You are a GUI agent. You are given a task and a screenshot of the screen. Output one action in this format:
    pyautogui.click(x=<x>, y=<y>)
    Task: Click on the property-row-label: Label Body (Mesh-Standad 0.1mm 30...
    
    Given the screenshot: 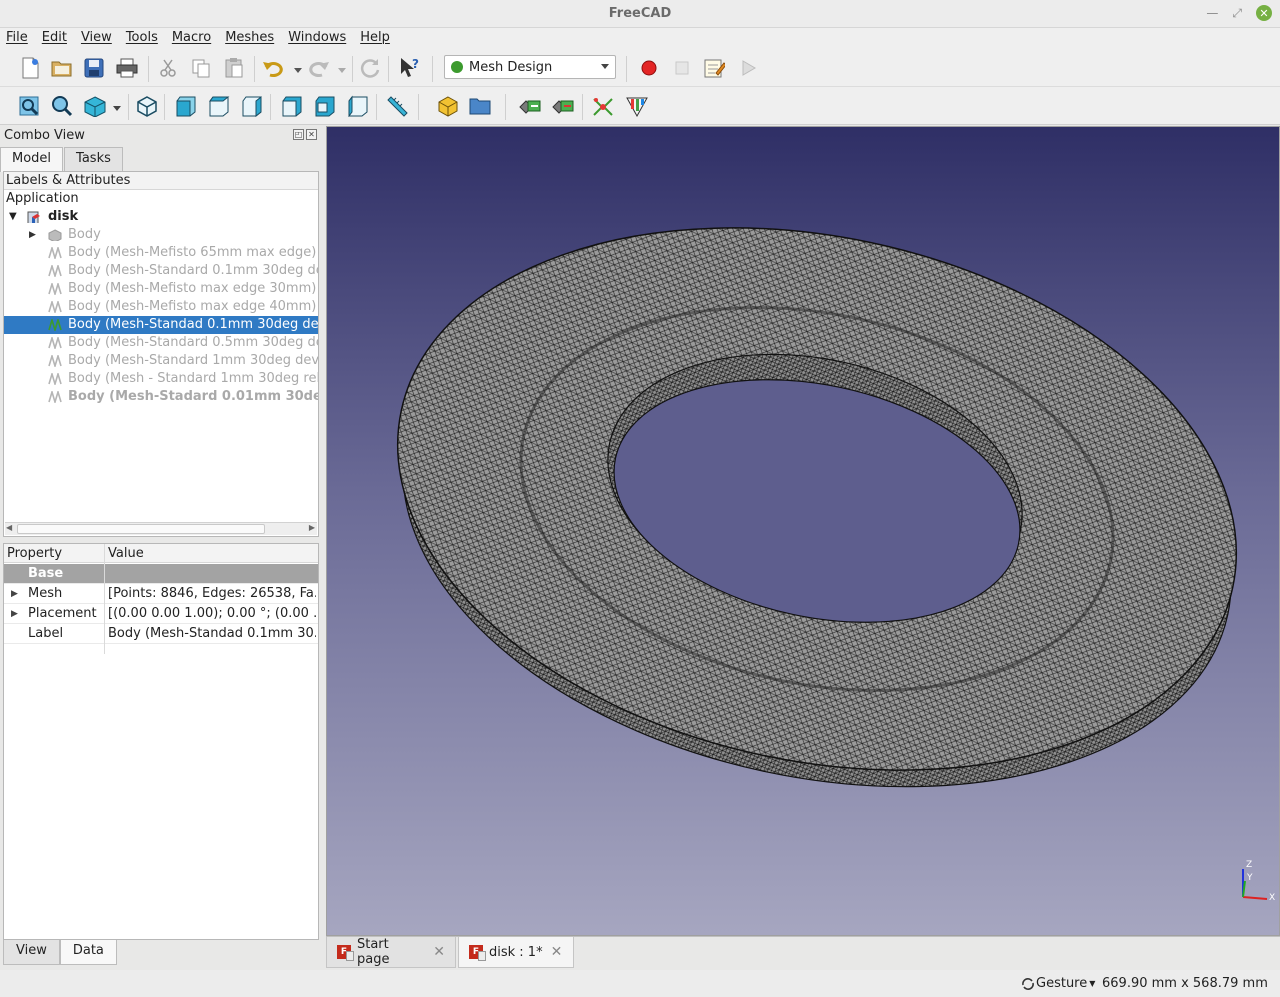 What is the action you would take?
    pyautogui.click(x=161, y=634)
    